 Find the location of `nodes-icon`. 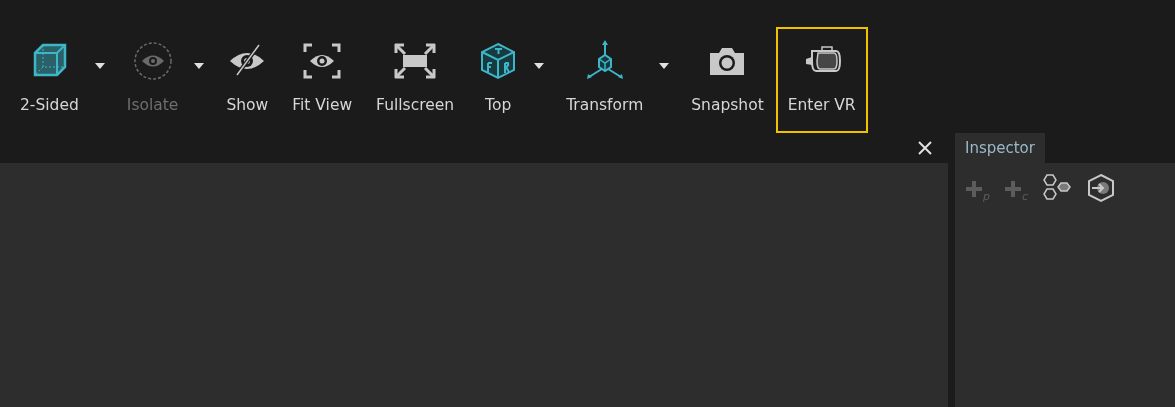

nodes-icon is located at coordinates (1057, 188).